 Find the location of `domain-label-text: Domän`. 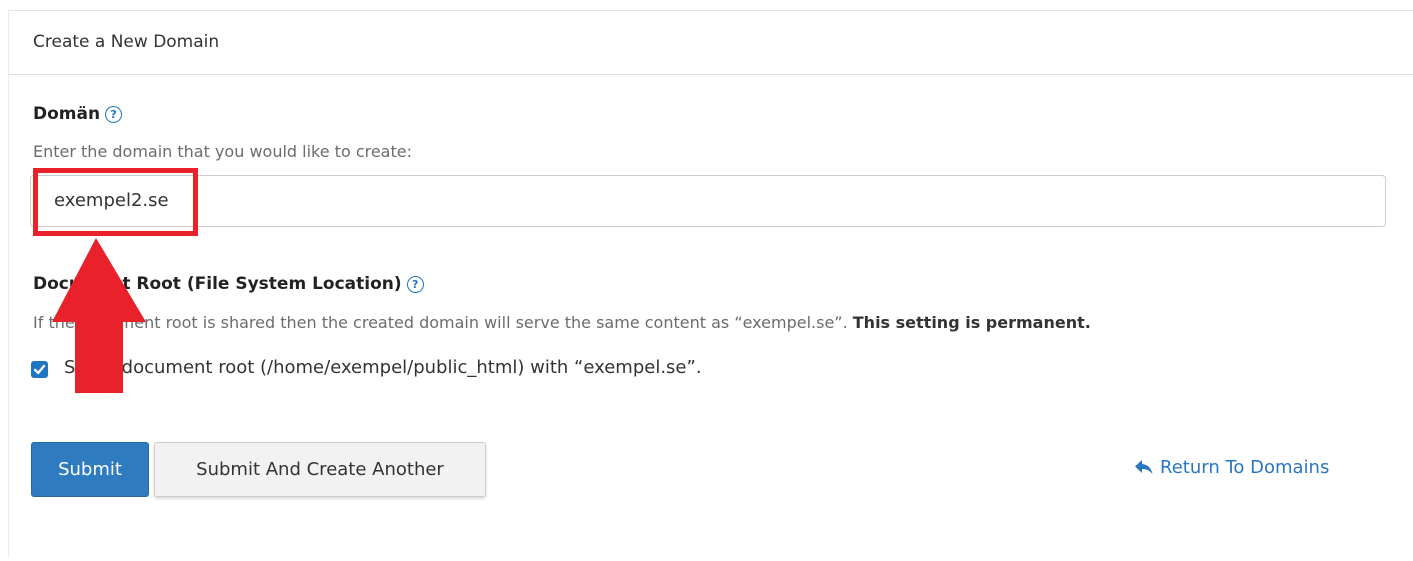

domain-label-text: Domän is located at coordinates (67, 114).